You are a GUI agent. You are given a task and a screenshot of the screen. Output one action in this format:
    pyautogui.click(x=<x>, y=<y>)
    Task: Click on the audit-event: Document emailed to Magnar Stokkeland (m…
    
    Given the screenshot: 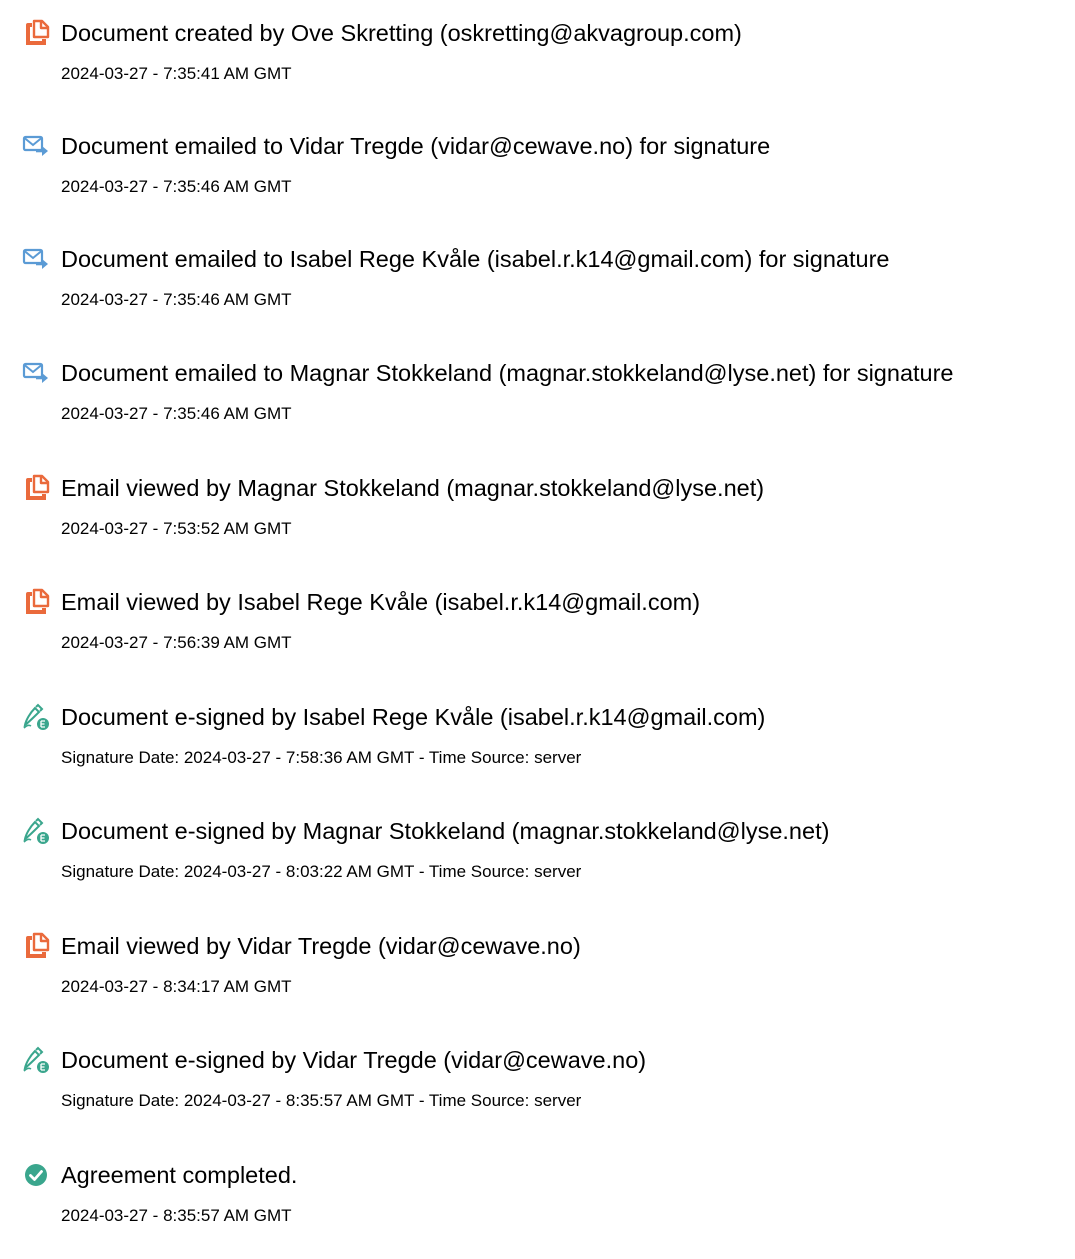 What is the action you would take?
    pyautogui.click(x=537, y=407)
    